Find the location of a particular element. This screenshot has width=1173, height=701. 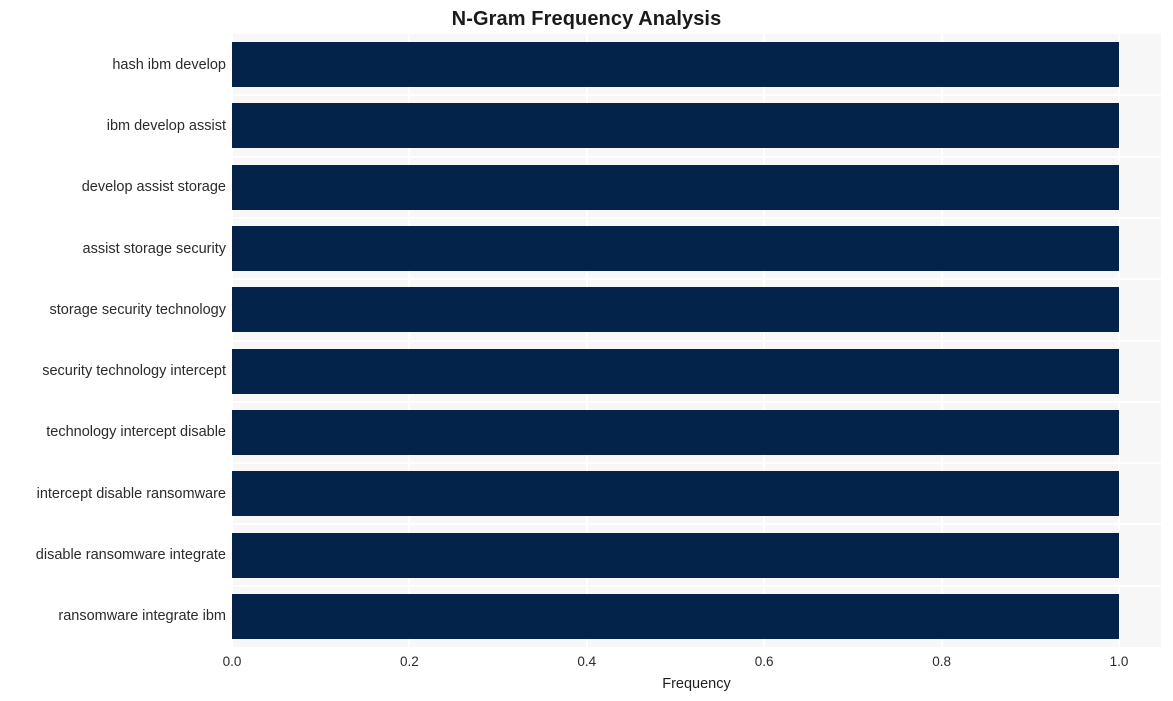

y-axis-tick-label: intercept disable ransomware is located at coordinates (131, 493).